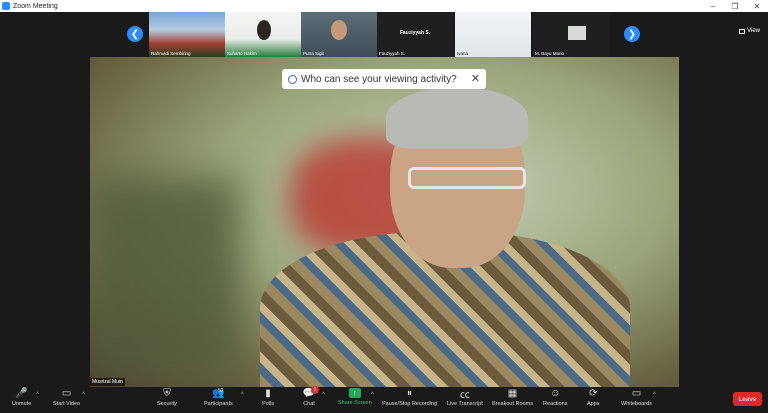 This screenshot has height=413, width=768. I want to click on recording-button: ⏸ Pause/Stop Recording, so click(409, 397).